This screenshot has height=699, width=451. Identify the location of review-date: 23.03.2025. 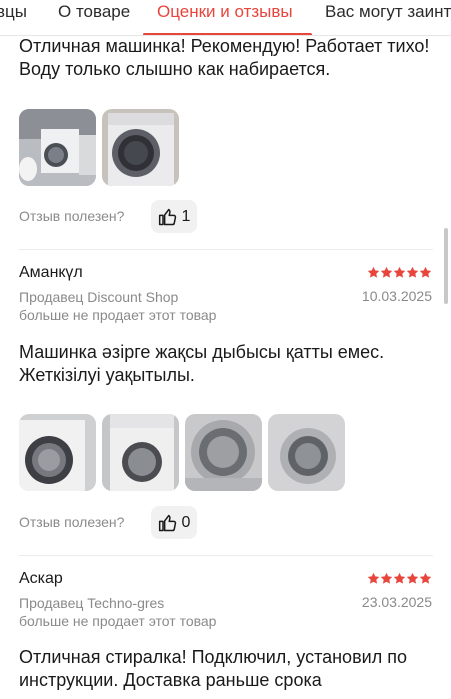
(396, 602).